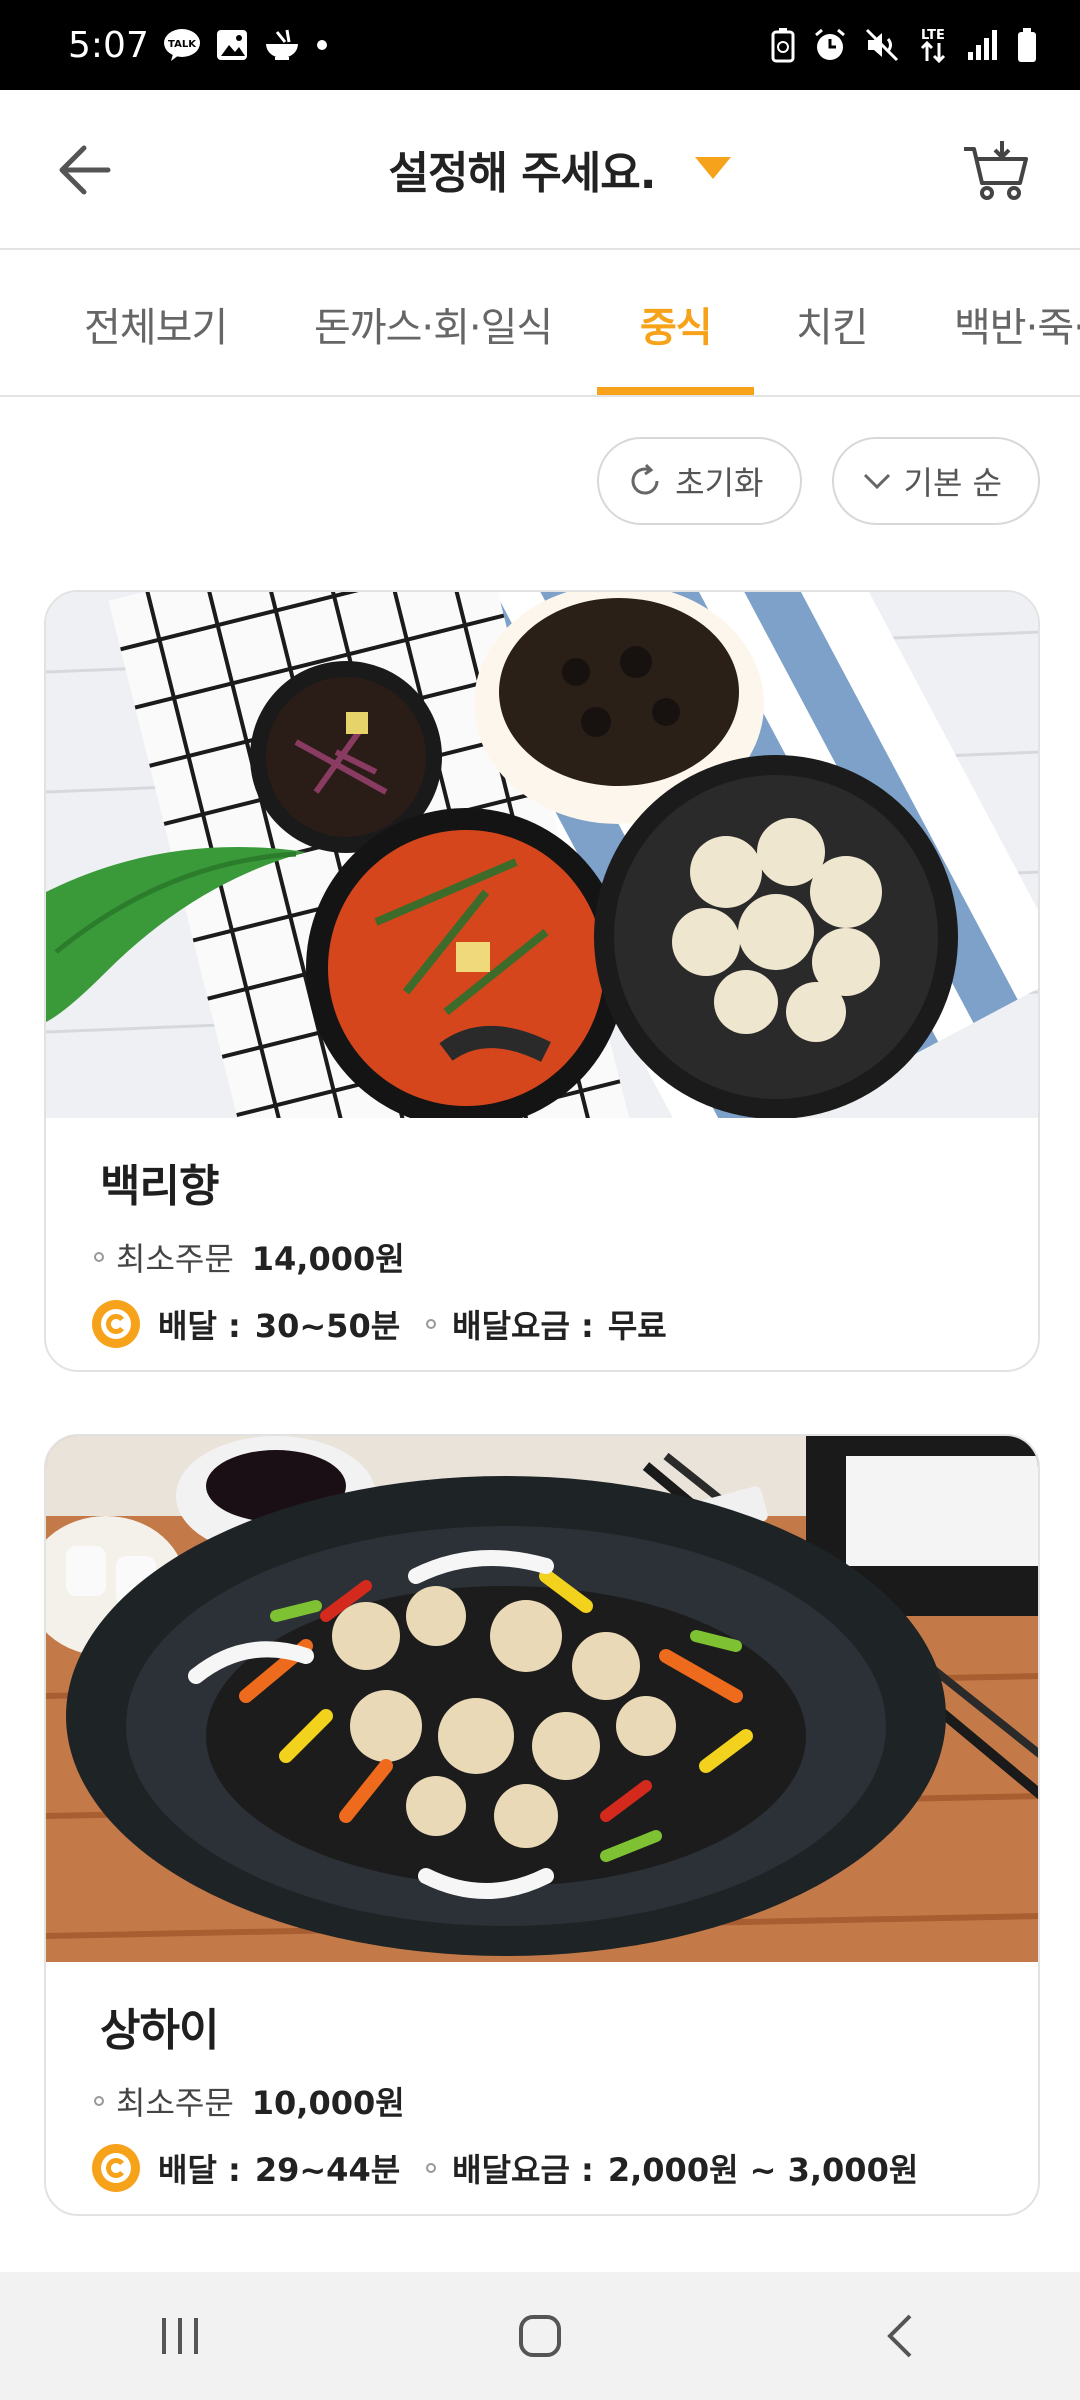 The image size is (1080, 2400). Describe the element at coordinates (539, 1257) in the screenshot. I see `min-order-row: 최소주문 14,000원` at that location.